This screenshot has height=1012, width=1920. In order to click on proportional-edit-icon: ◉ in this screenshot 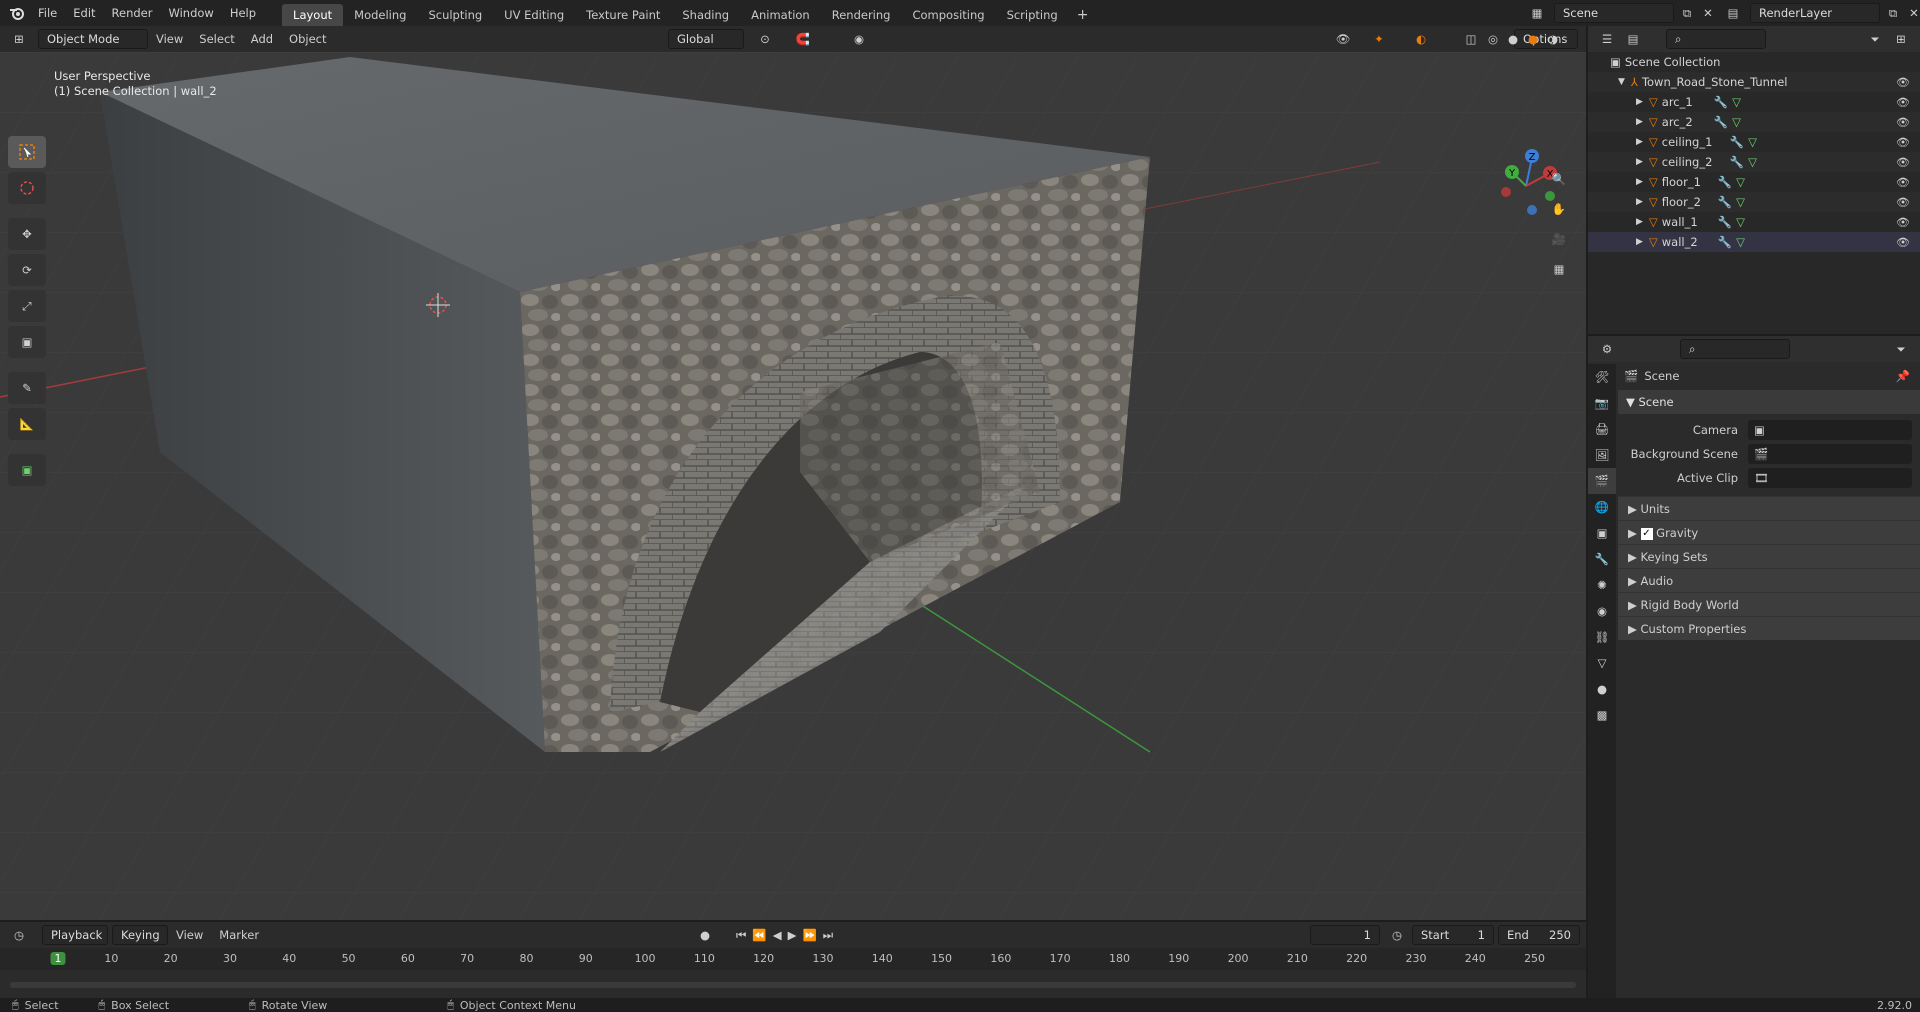, I will do `click(859, 39)`.